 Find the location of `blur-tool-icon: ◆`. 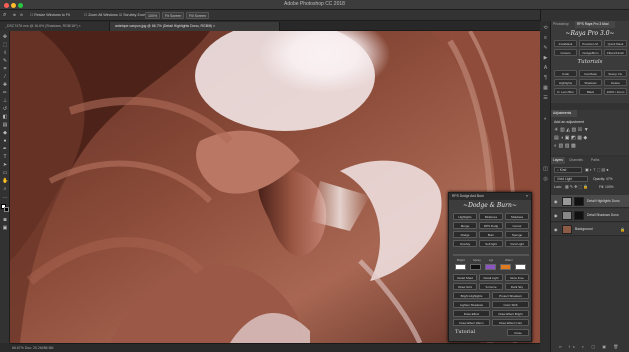

blur-tool-icon: ◆ is located at coordinates (5, 133).